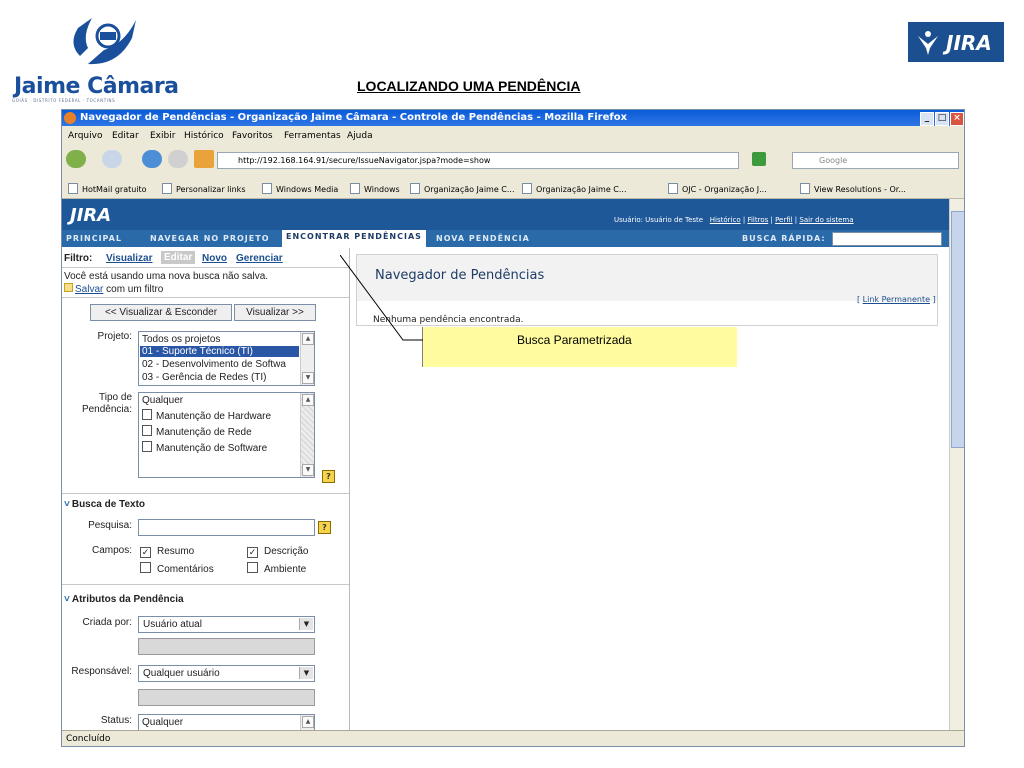 The width and height of the screenshot is (1024, 768). What do you see at coordinates (928, 43) in the screenshot?
I see `jira-figure-icon` at bounding box center [928, 43].